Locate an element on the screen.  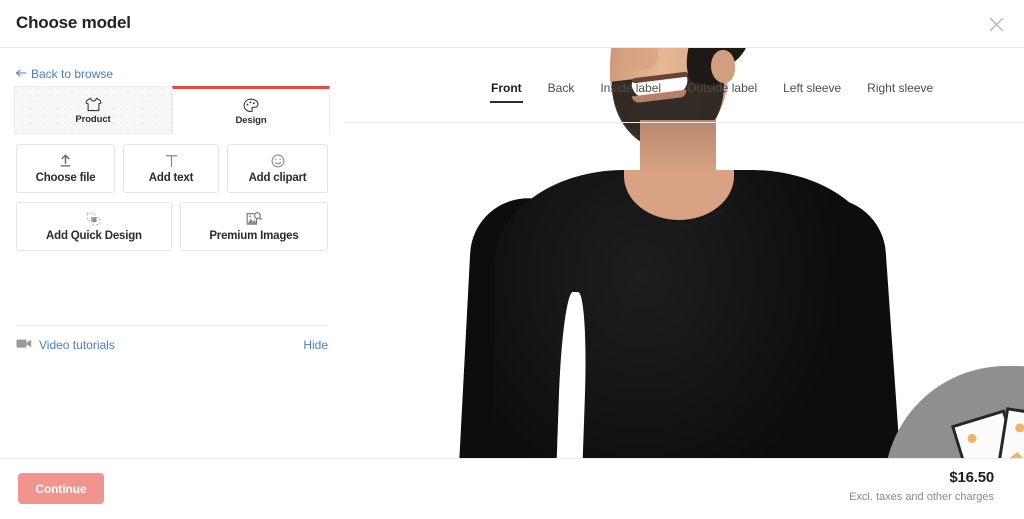
smiley-icon is located at coordinates (278, 161).